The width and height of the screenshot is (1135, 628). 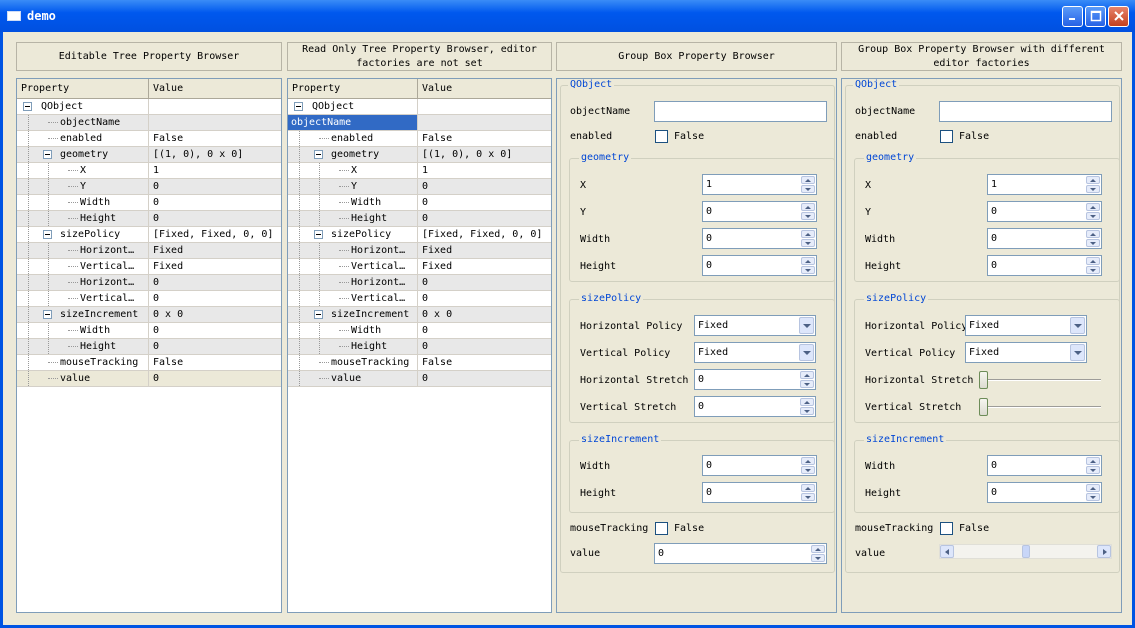 I want to click on value-cell: [(1, 0), 0 x 0], so click(x=196, y=154).